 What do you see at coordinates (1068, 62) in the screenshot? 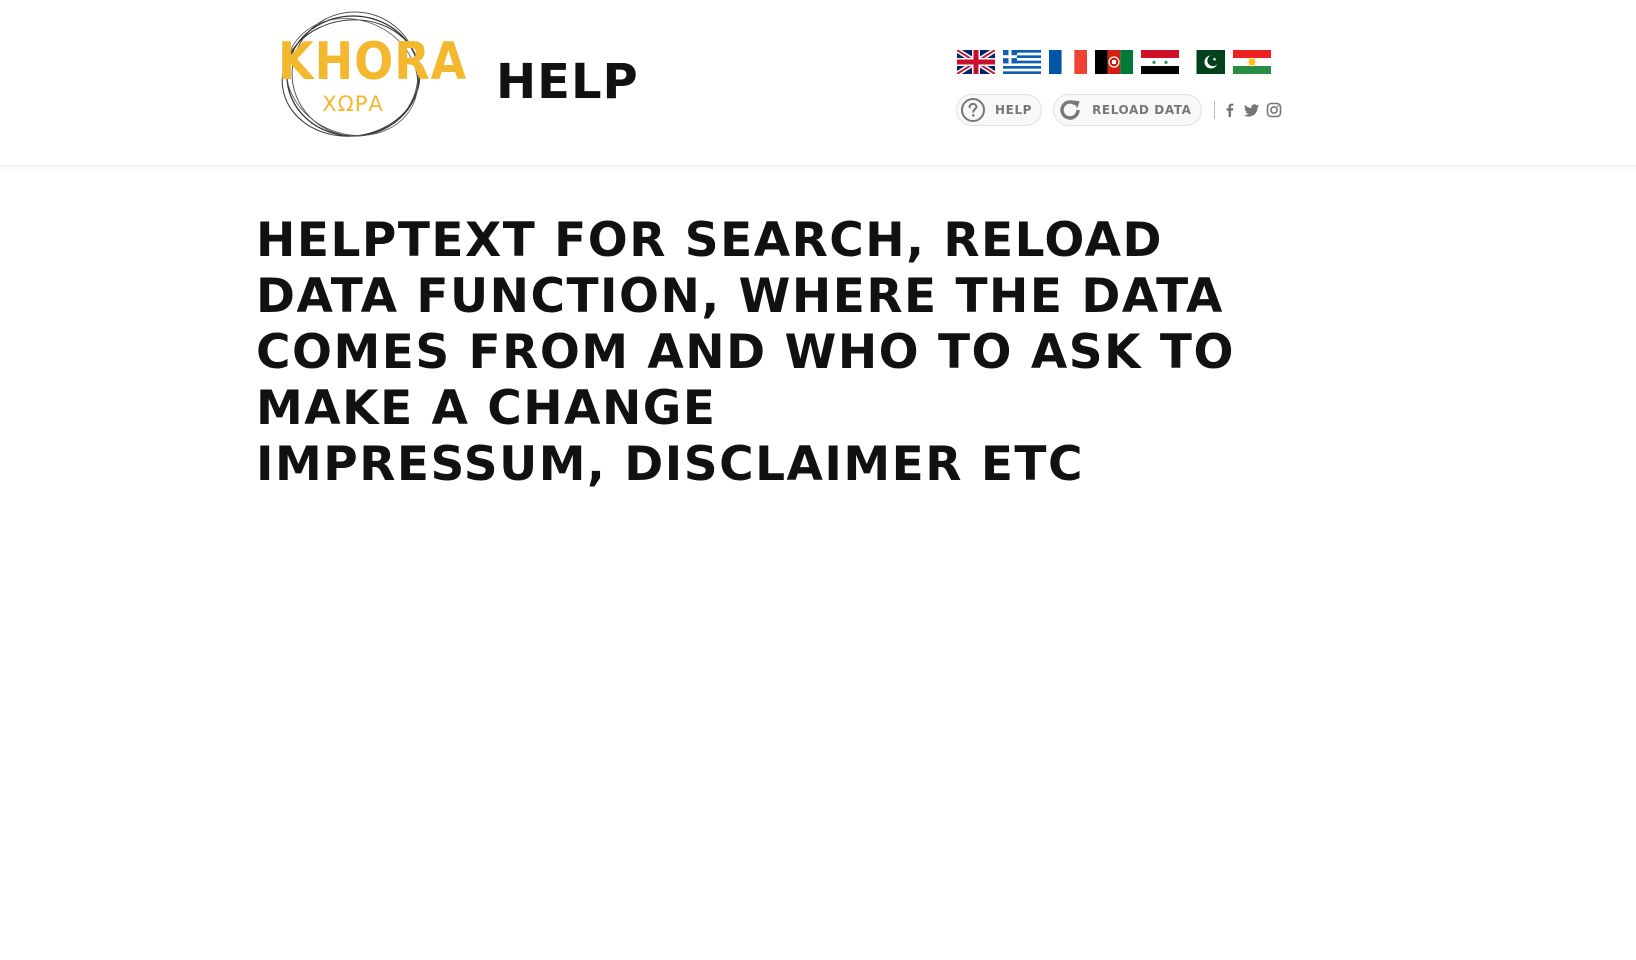
I see `flag-france-icon` at bounding box center [1068, 62].